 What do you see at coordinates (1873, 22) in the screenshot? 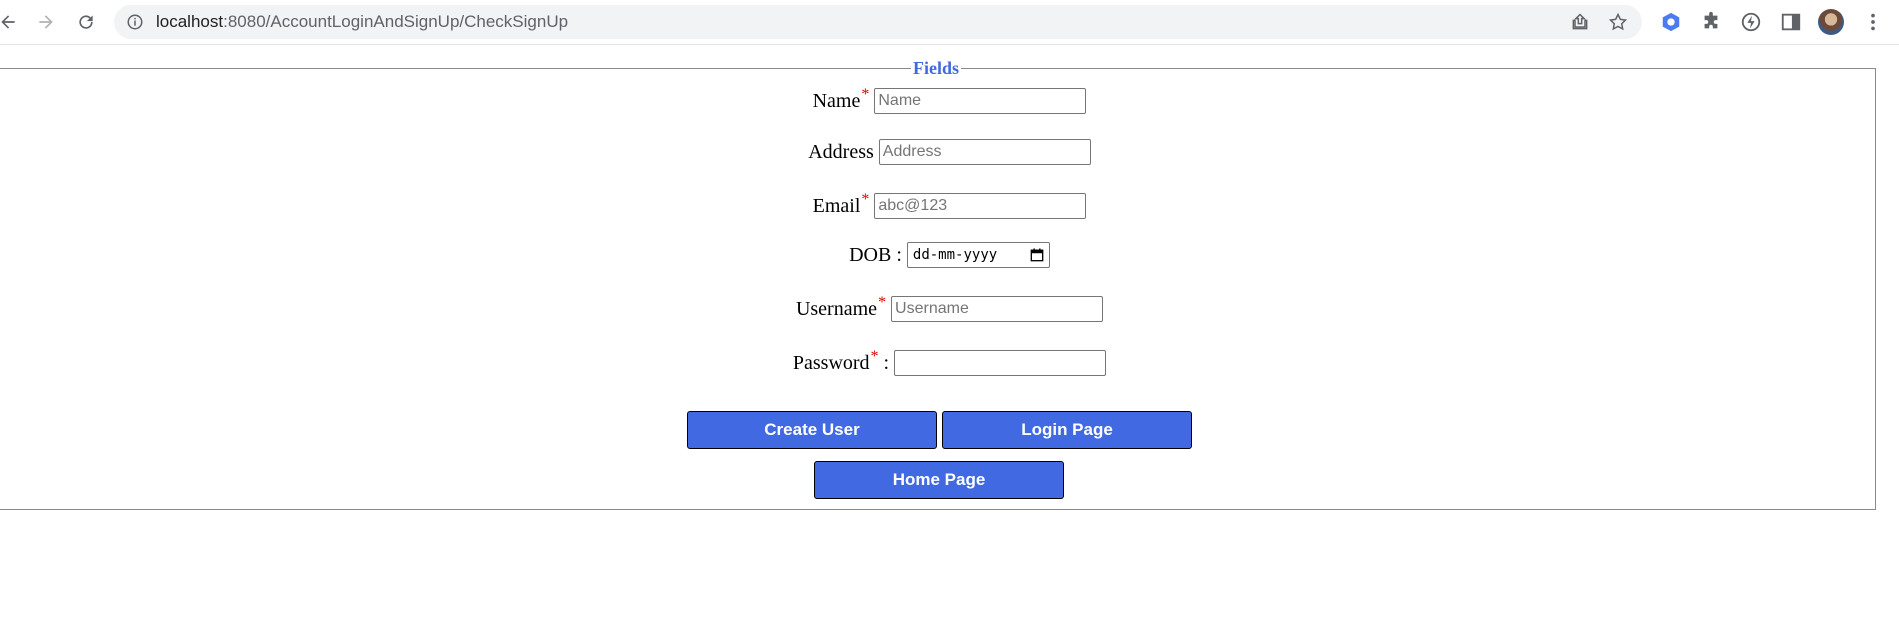
I see `menu-kebab-icon` at bounding box center [1873, 22].